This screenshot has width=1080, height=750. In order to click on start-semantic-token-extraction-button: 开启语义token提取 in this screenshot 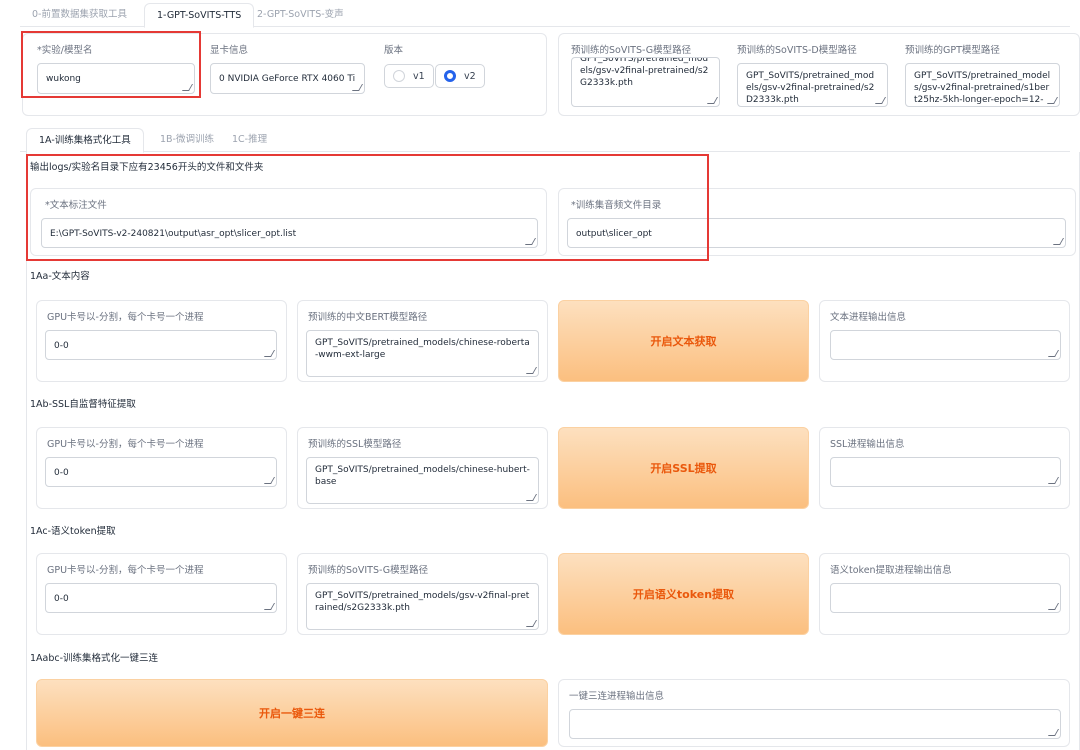, I will do `click(683, 594)`.